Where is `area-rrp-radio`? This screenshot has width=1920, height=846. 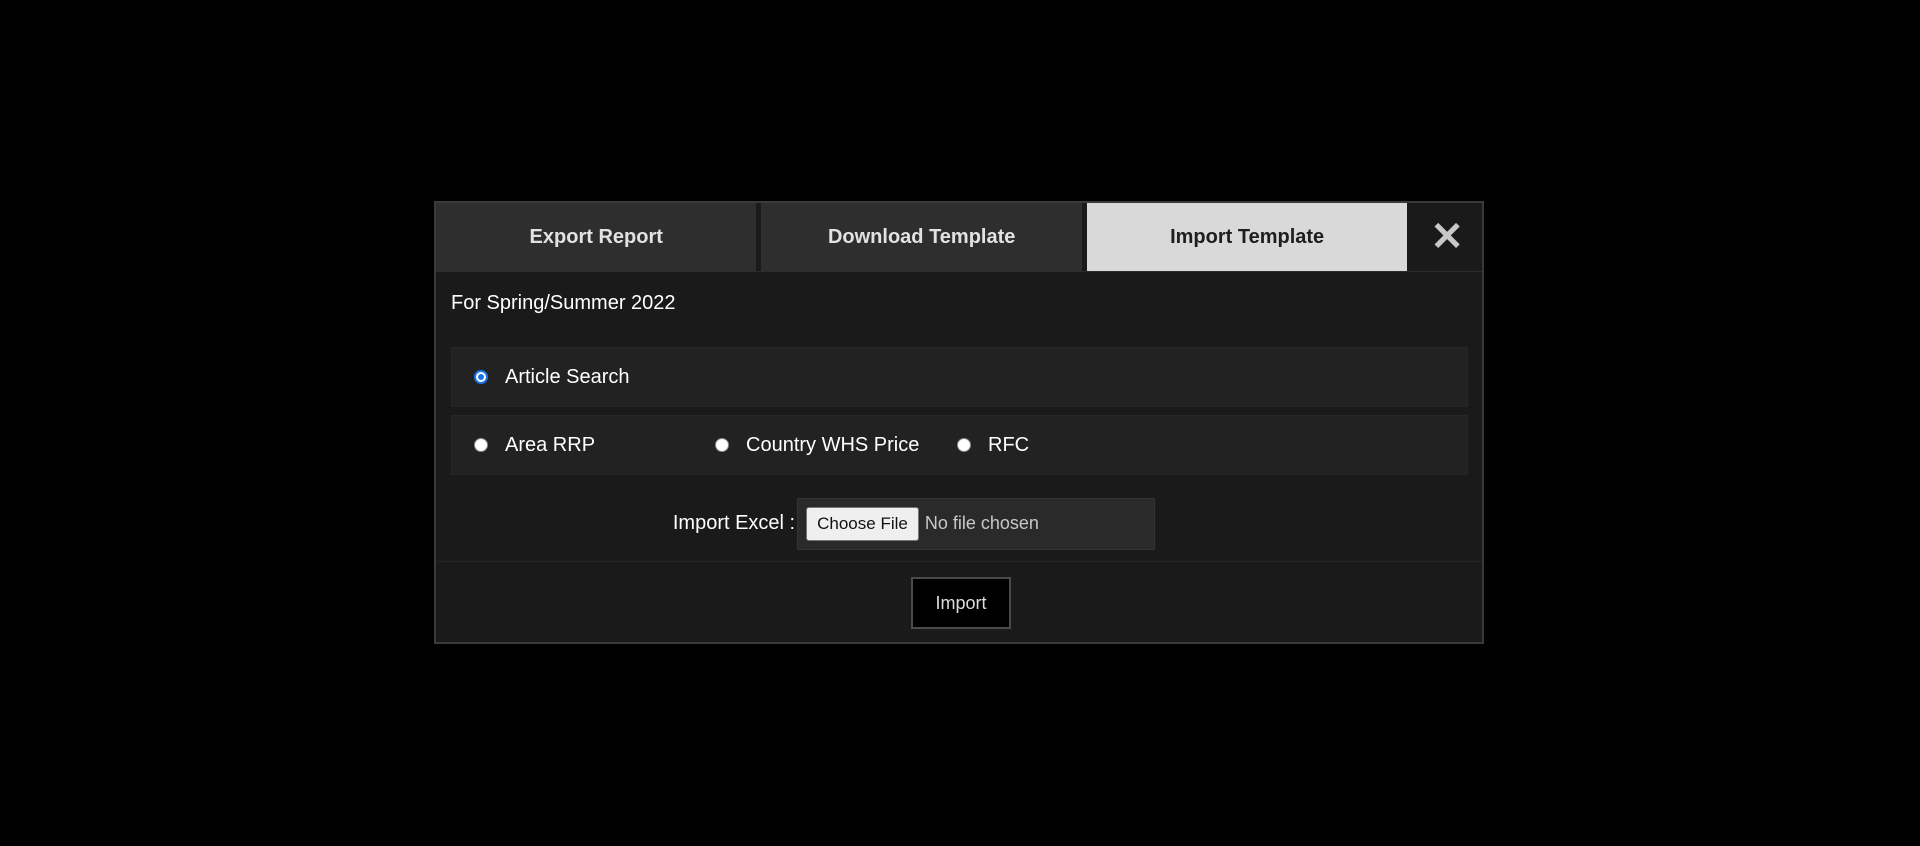
area-rrp-radio is located at coordinates (481, 445).